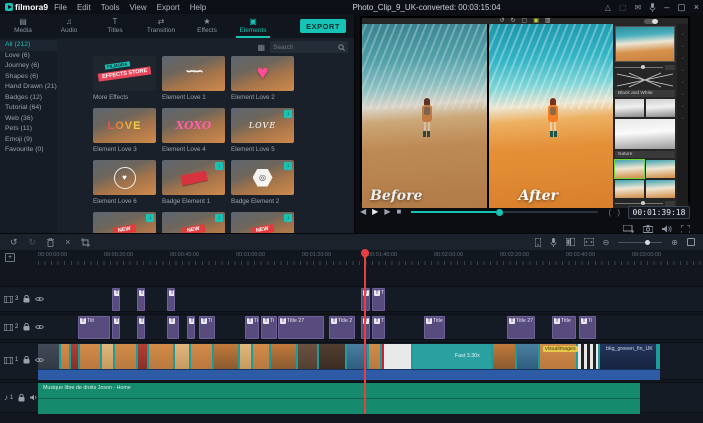  I want to click on mail-icon: ✉, so click(638, 7).